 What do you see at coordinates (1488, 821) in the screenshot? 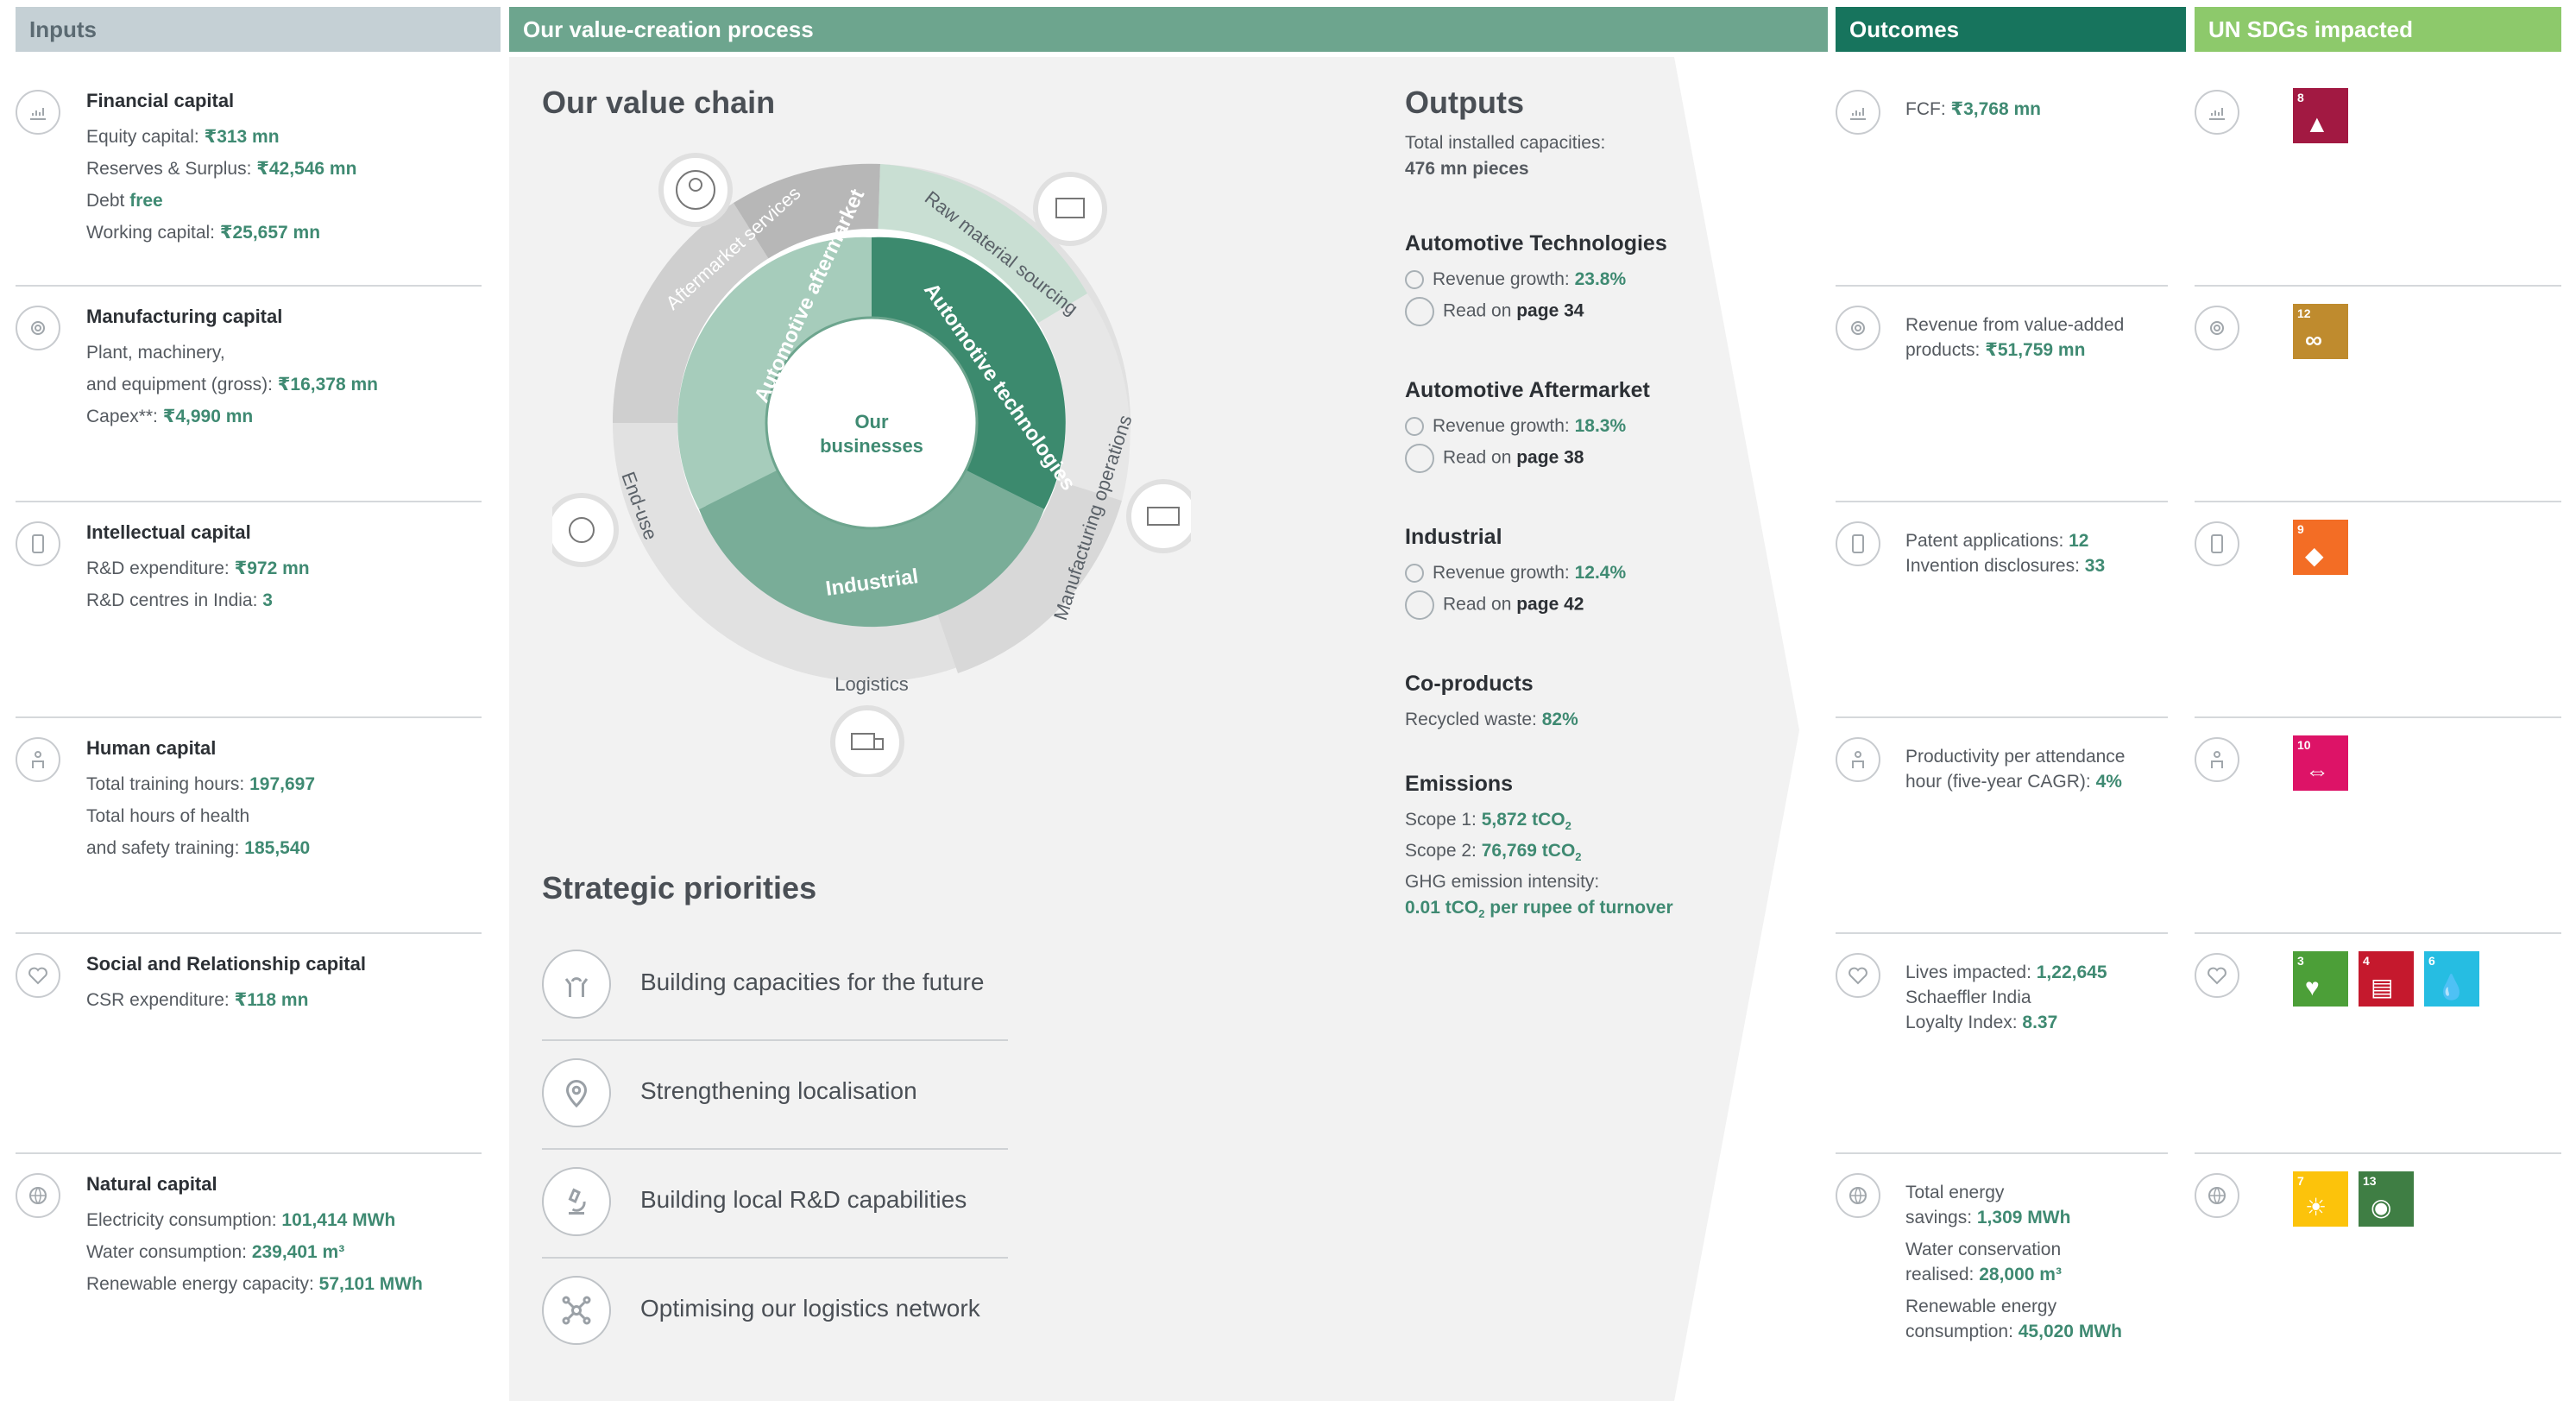
I see `scope1: Scope 1: 5,872 tCO2` at bounding box center [1488, 821].